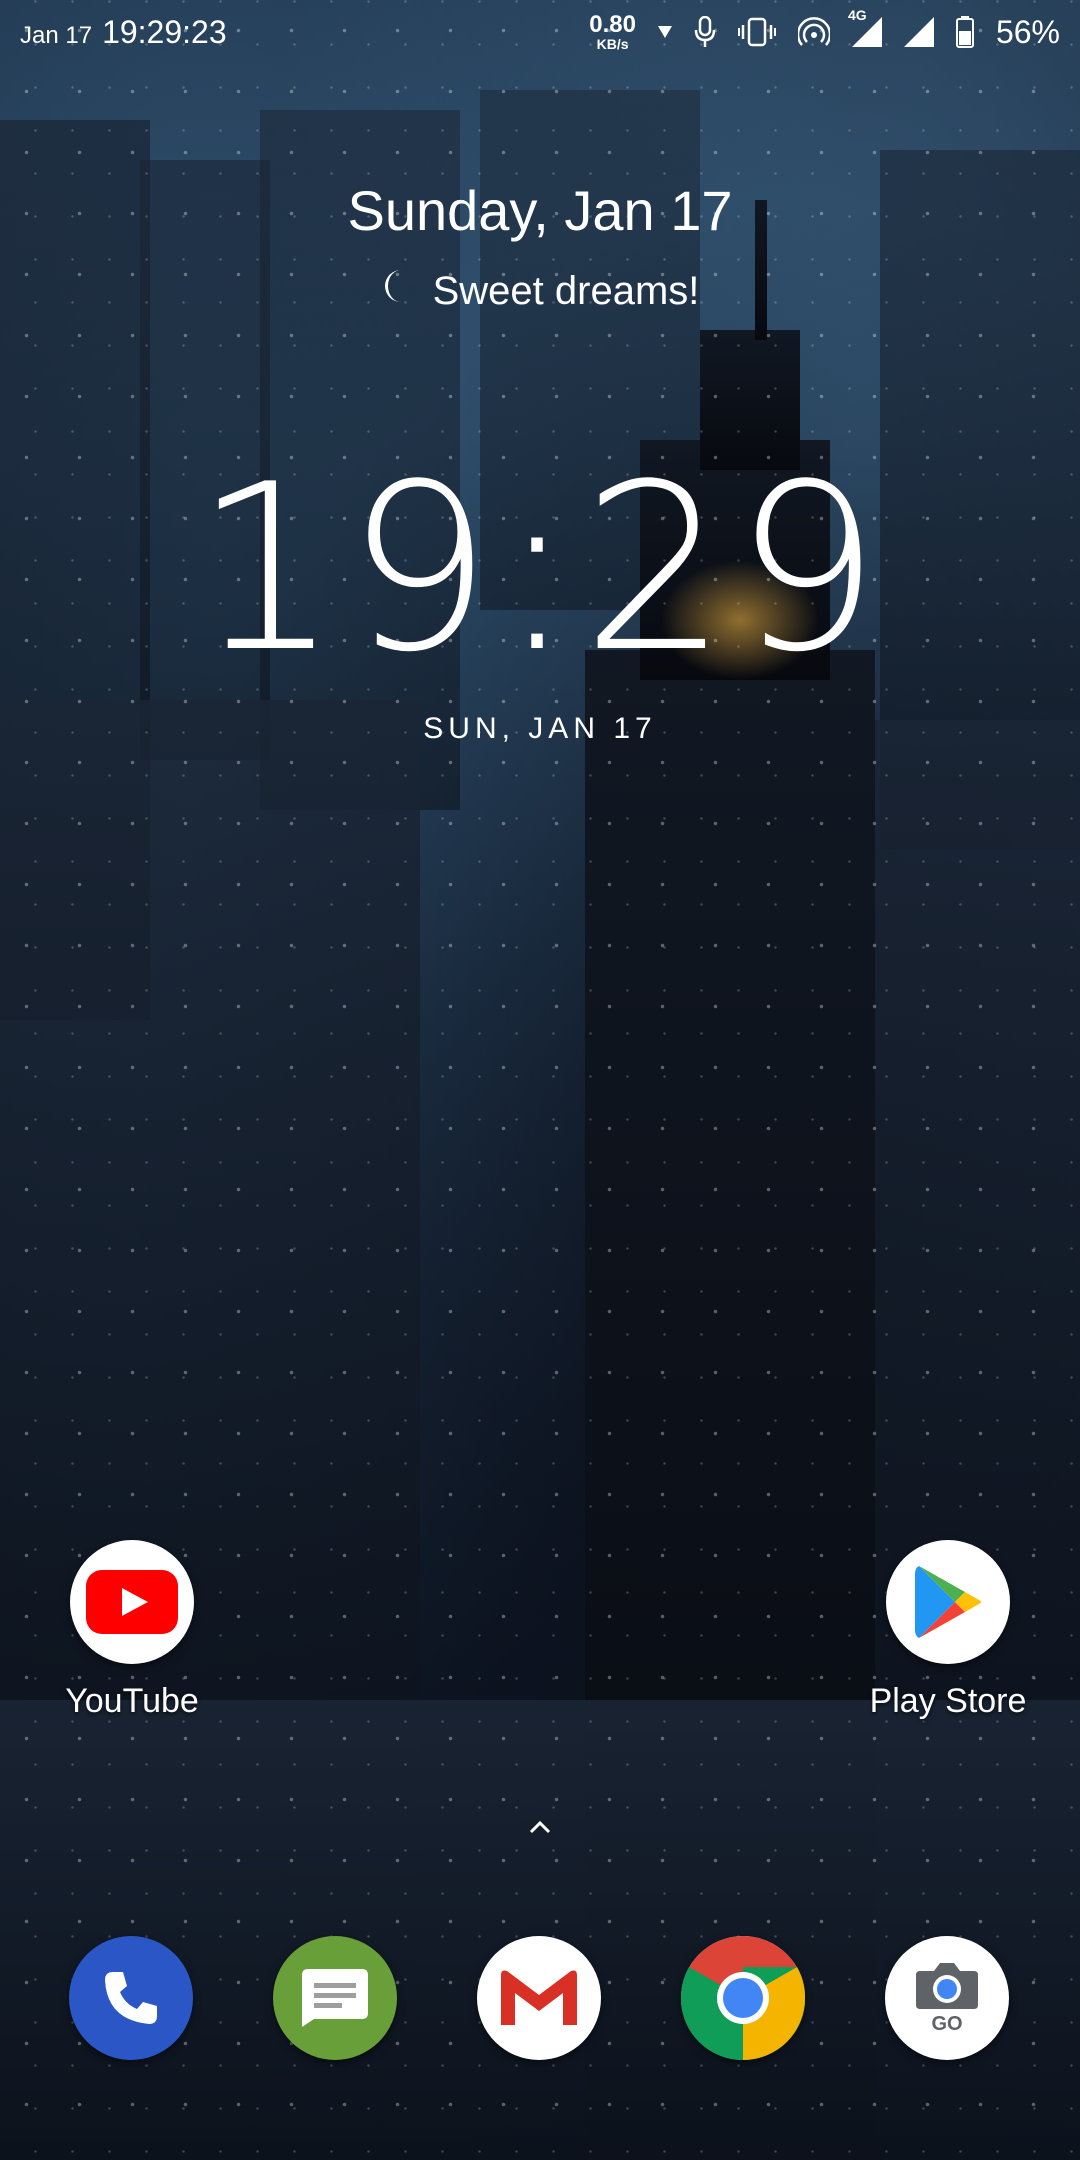 This screenshot has width=1080, height=2160. What do you see at coordinates (813, 32) in the screenshot?
I see `hotspot-icon` at bounding box center [813, 32].